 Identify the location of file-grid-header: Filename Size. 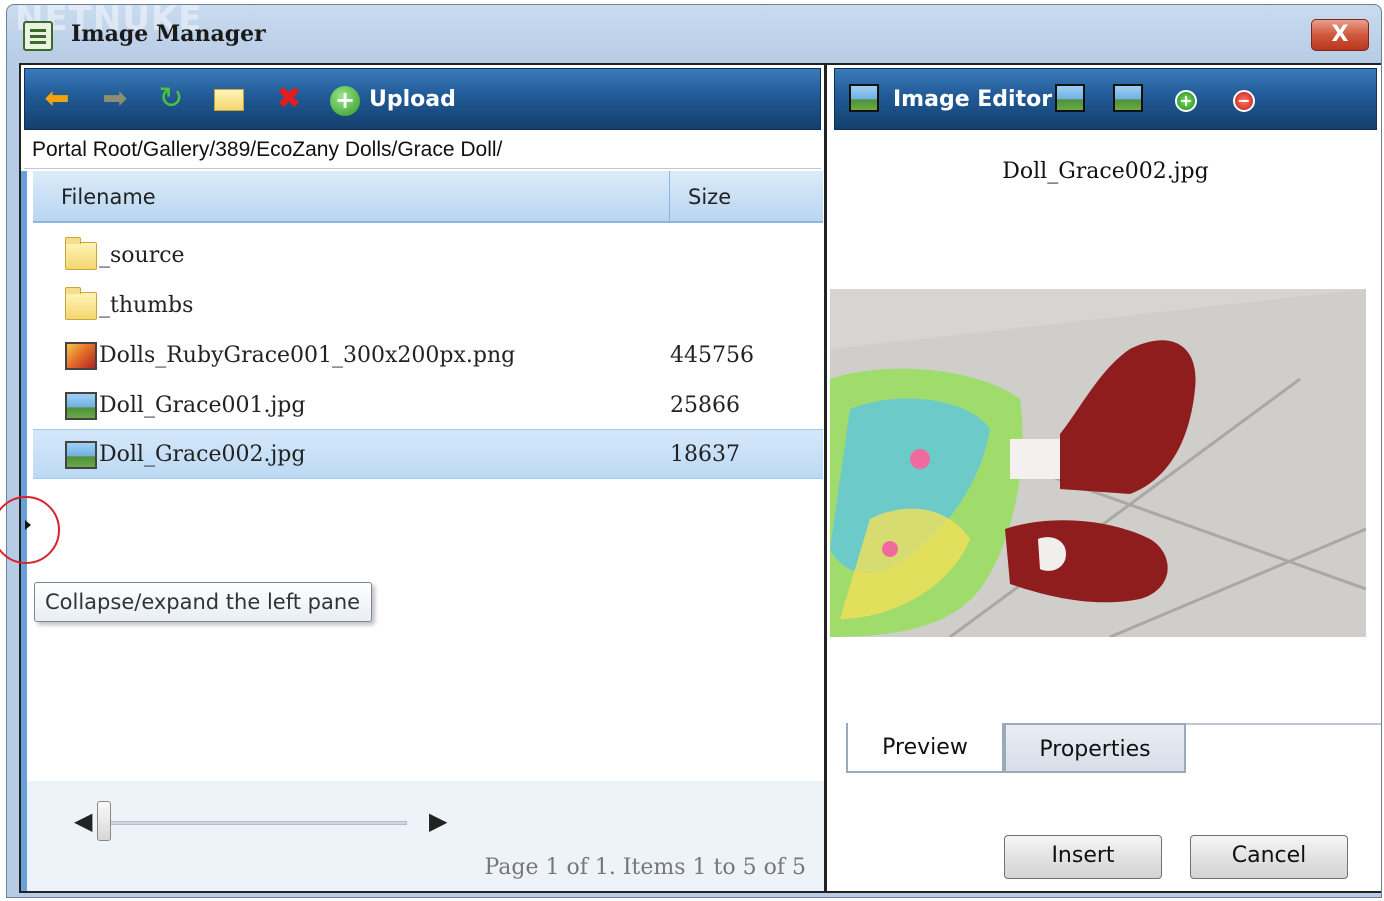
(428, 197).